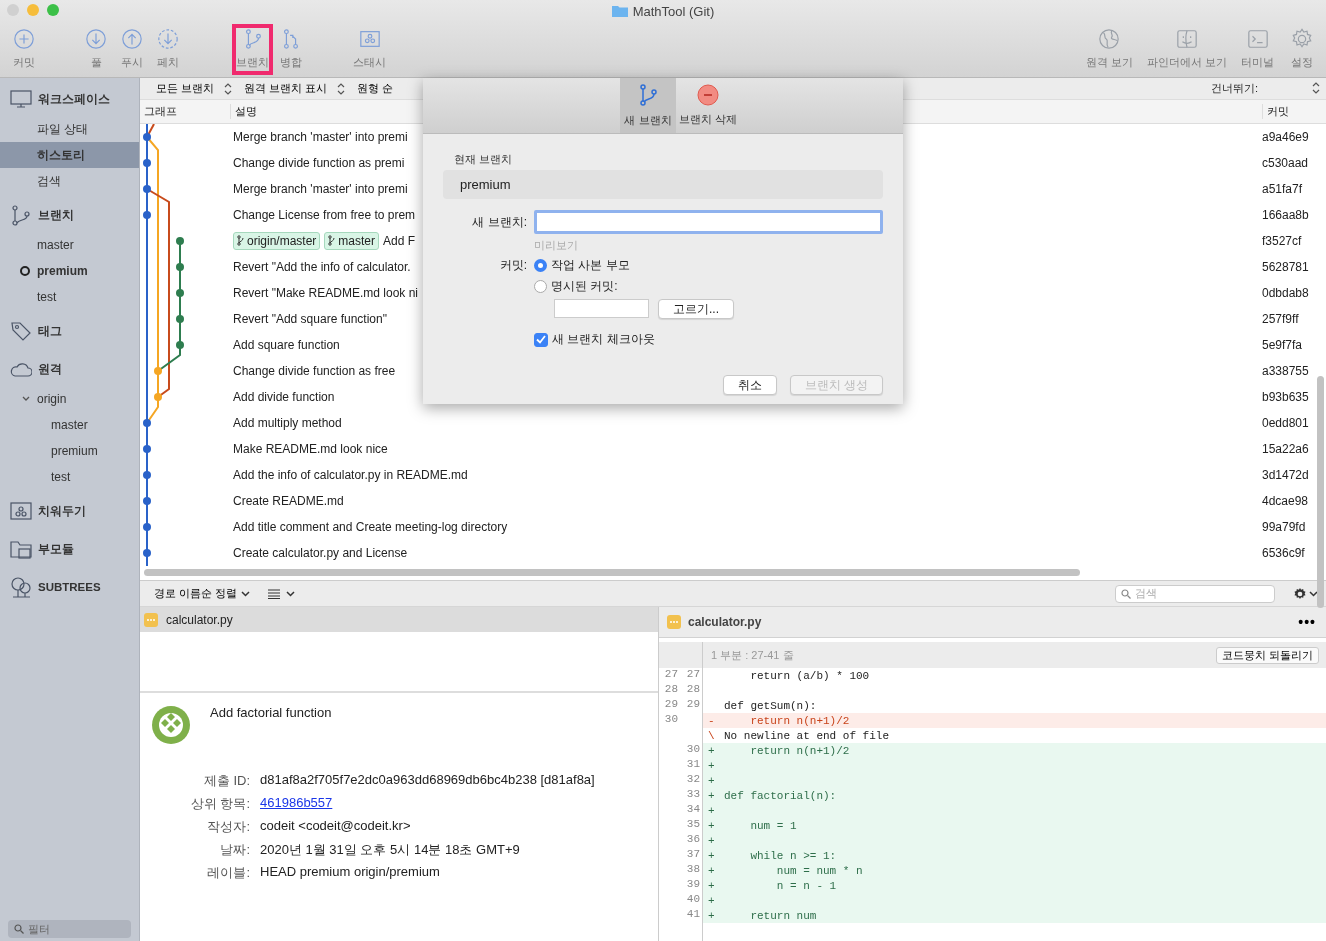  Describe the element at coordinates (693, 915) in the screenshot. I see `line-number: 41` at that location.